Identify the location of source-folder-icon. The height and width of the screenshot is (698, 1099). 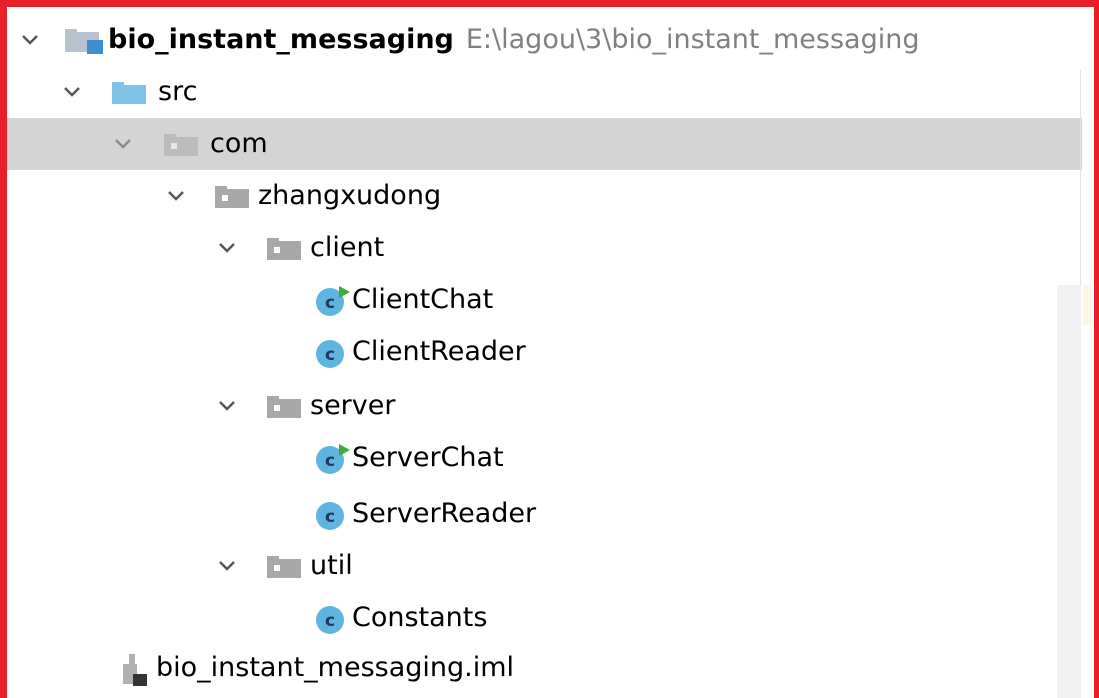
(130, 93).